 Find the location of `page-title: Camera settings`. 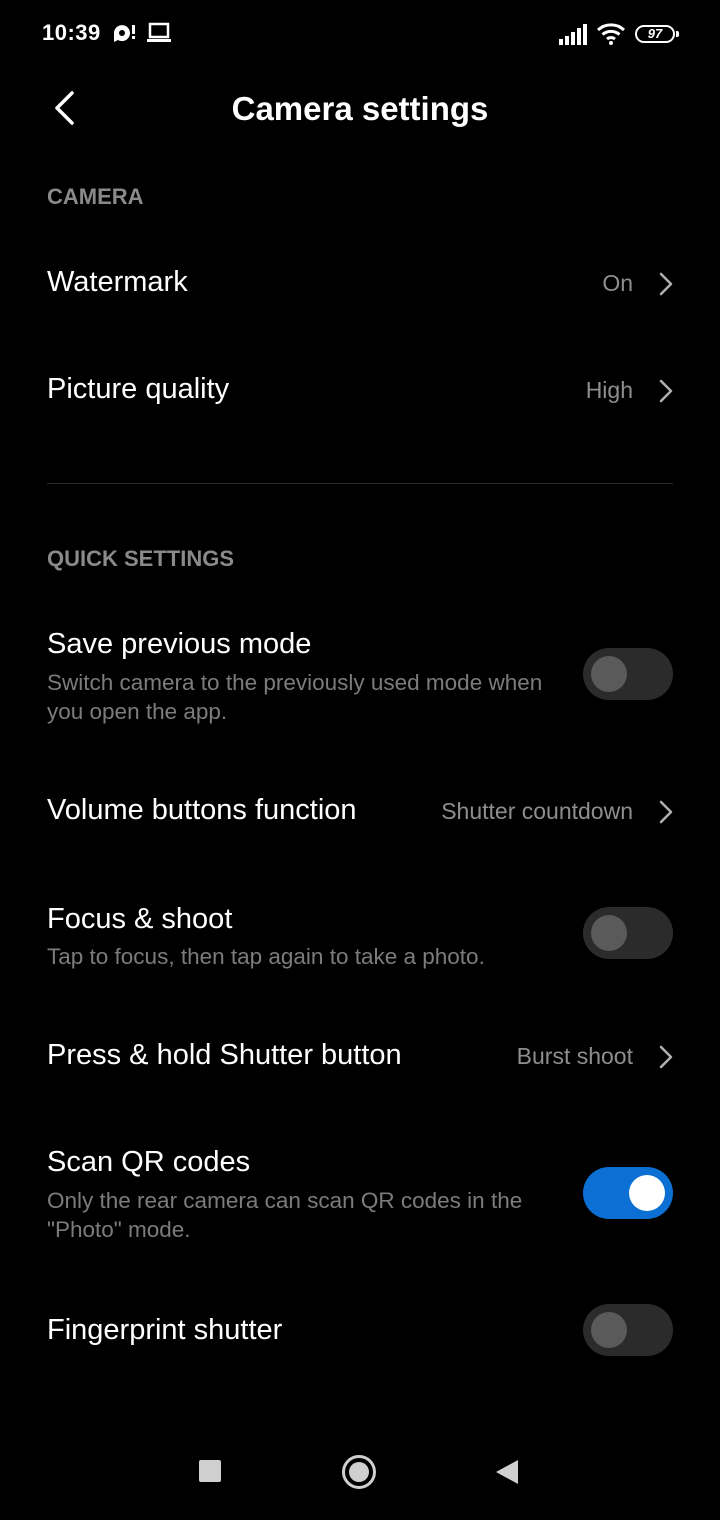

page-title: Camera settings is located at coordinates (360, 108).